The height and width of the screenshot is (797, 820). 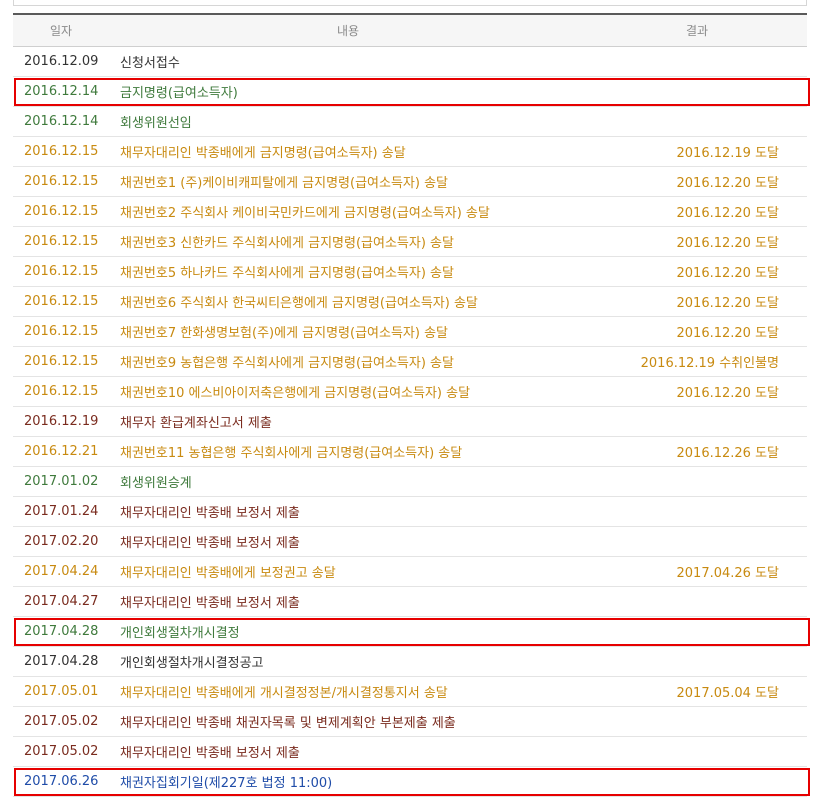 I want to click on content-cell: 채무자대리인 박종배에게 개시결정정본/개시결정통지서 송달, so click(x=348, y=691).